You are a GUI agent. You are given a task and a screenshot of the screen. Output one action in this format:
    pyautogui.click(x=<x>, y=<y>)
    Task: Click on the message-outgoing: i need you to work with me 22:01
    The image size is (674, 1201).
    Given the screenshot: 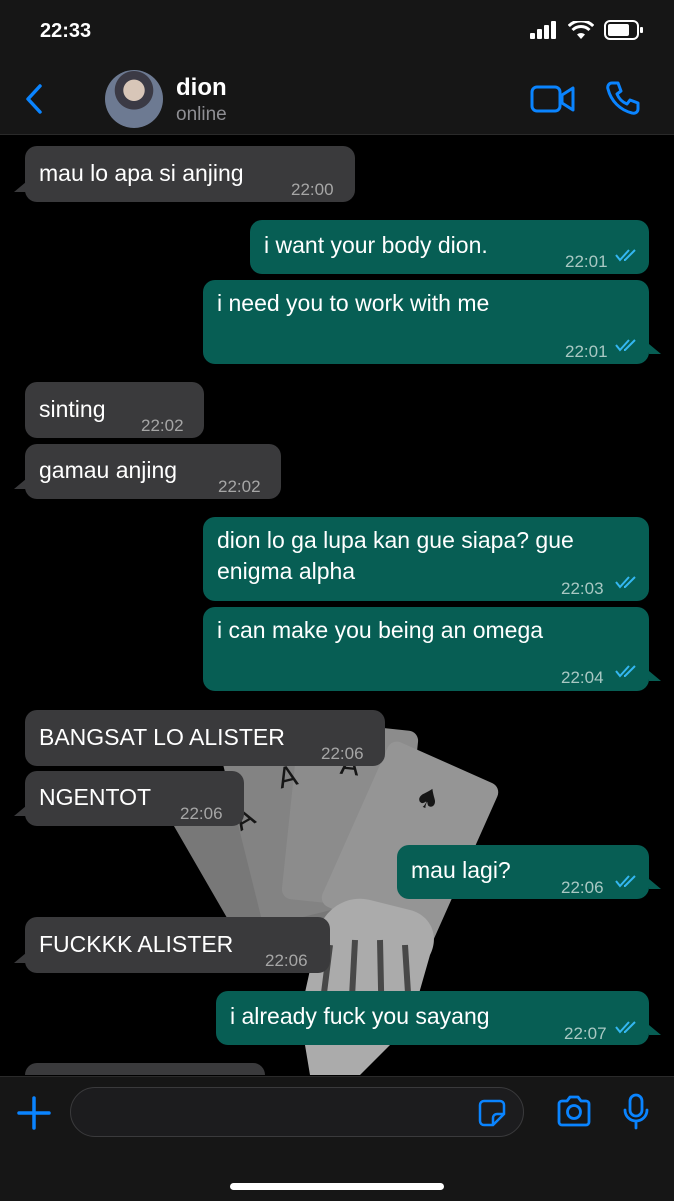 What is the action you would take?
    pyautogui.click(x=426, y=322)
    